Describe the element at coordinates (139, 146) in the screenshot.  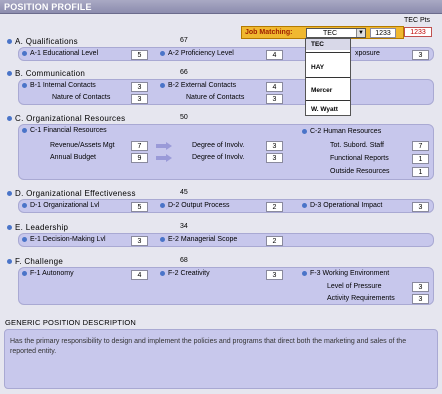
I see `c1-revenue-value: 7` at that location.